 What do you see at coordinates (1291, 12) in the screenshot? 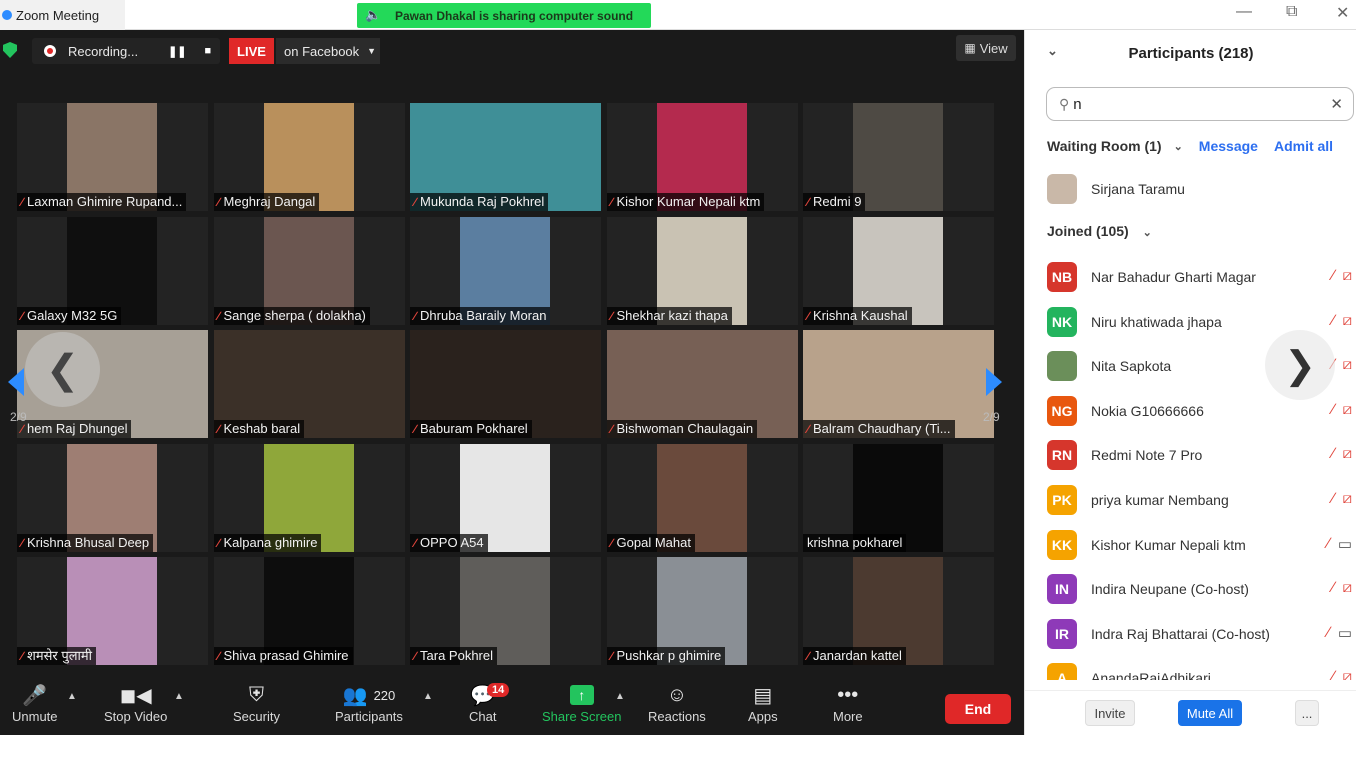
I see `restore-icon: ⧉` at bounding box center [1291, 12].